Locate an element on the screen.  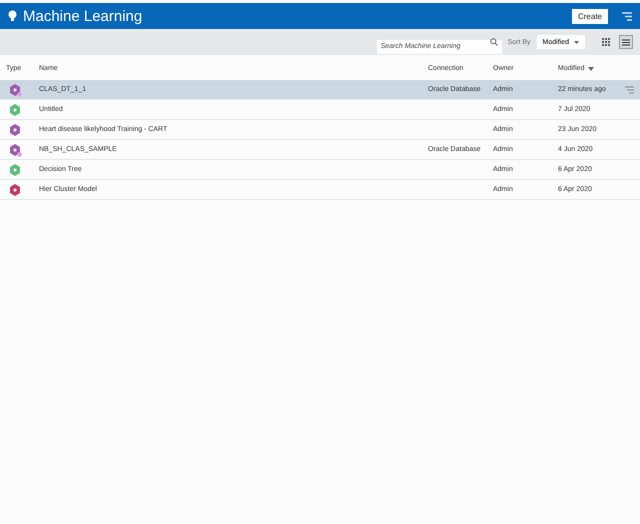
grid-view-button is located at coordinates (606, 42).